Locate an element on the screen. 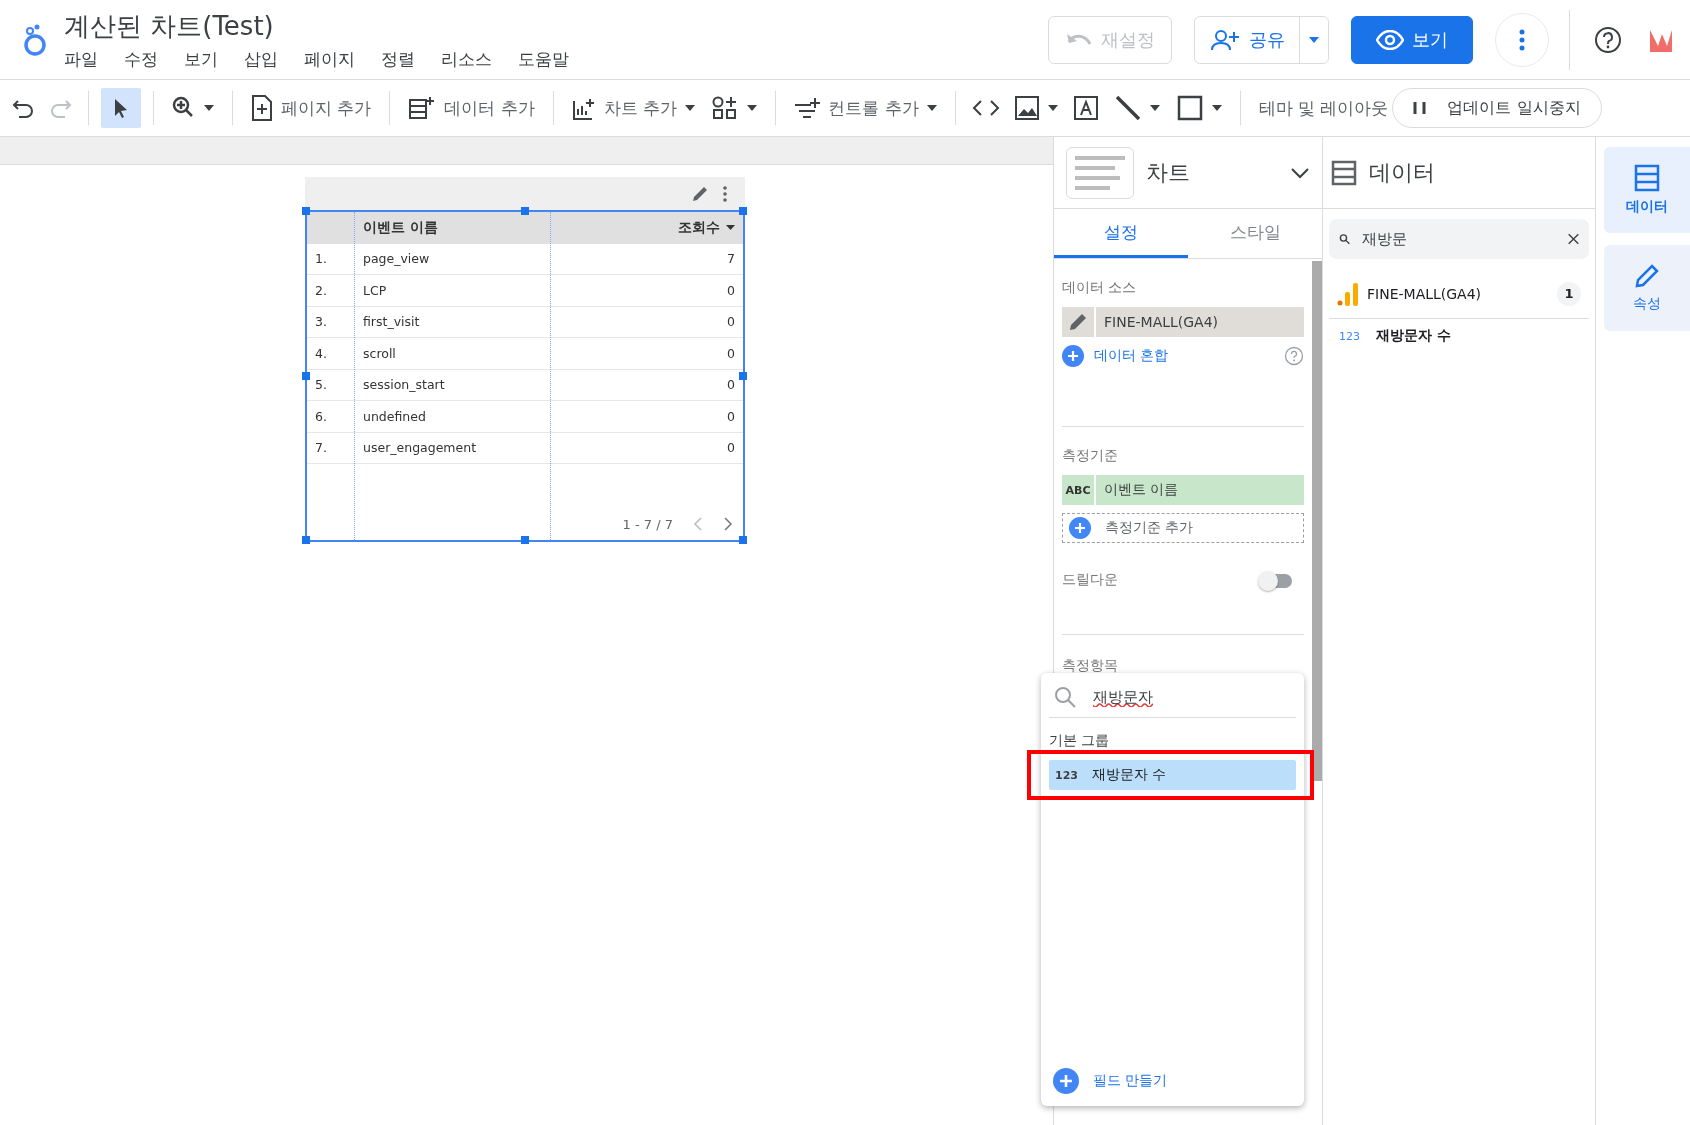 This screenshot has height=1125, width=1690. code-icon is located at coordinates (985, 108).